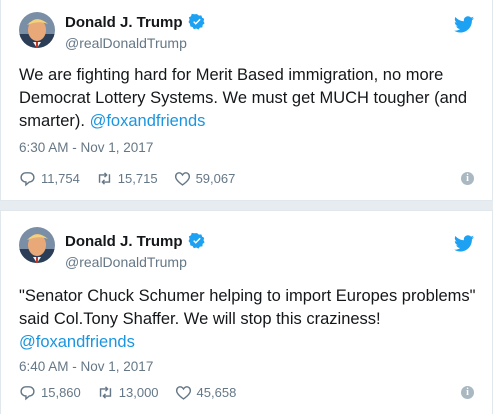 This screenshot has width=493, height=414. I want to click on like-button: 59,067, so click(205, 178).